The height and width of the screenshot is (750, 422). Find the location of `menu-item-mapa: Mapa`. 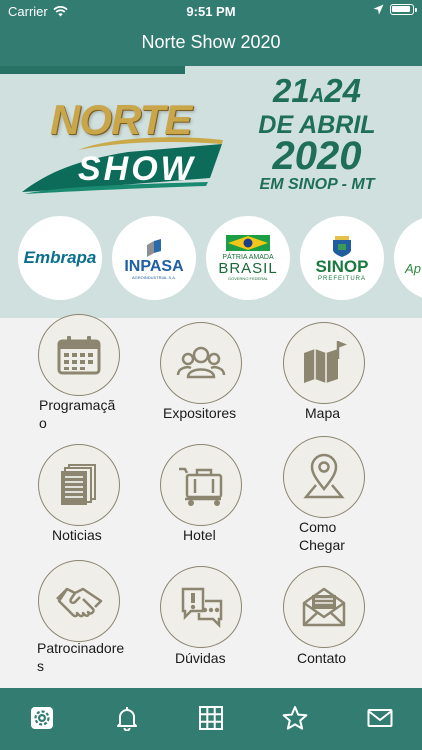

menu-item-mapa: Mapa is located at coordinates (344, 378).